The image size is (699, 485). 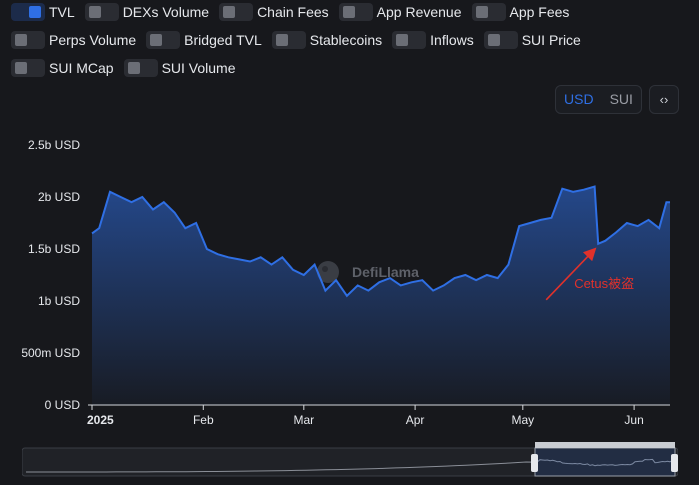 What do you see at coordinates (59, 197) in the screenshot?
I see `y-tick-label: 2b USD` at bounding box center [59, 197].